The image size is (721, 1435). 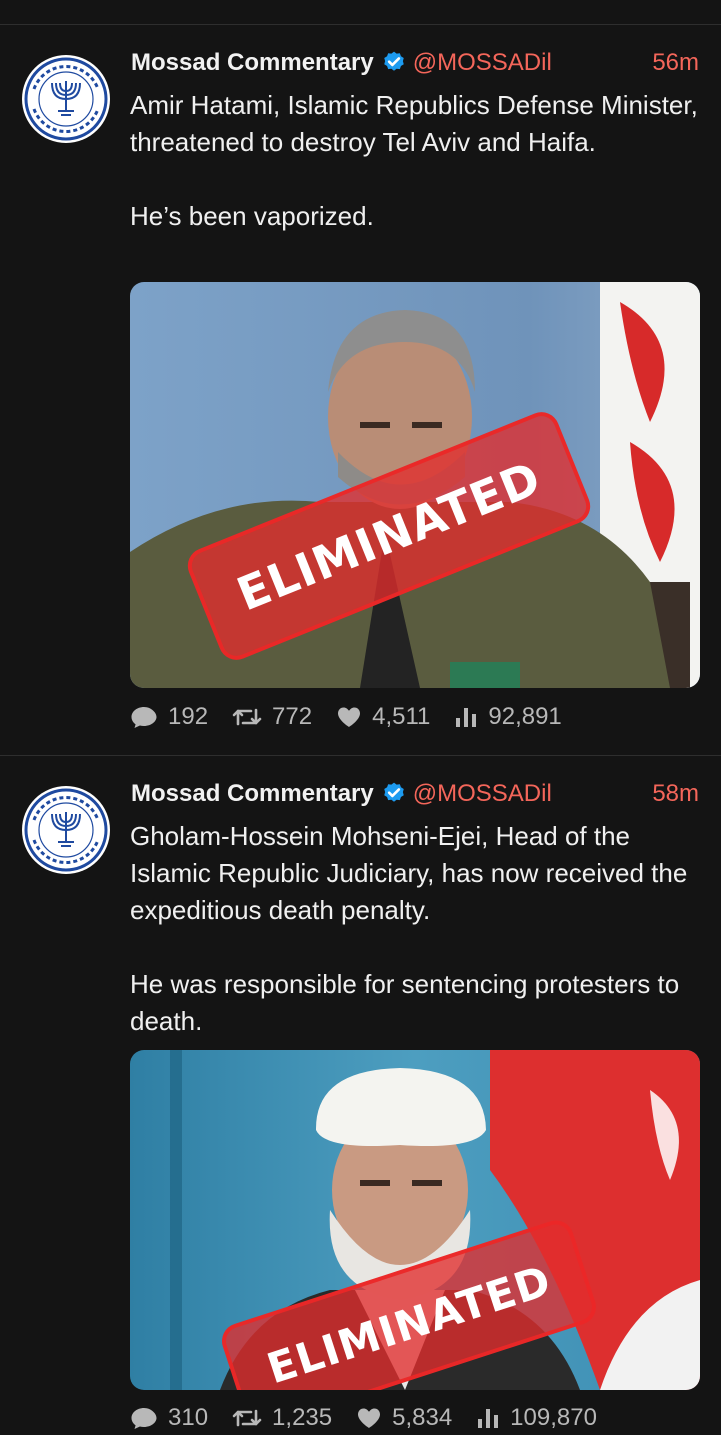 I want to click on reply-button: 192, so click(x=169, y=717).